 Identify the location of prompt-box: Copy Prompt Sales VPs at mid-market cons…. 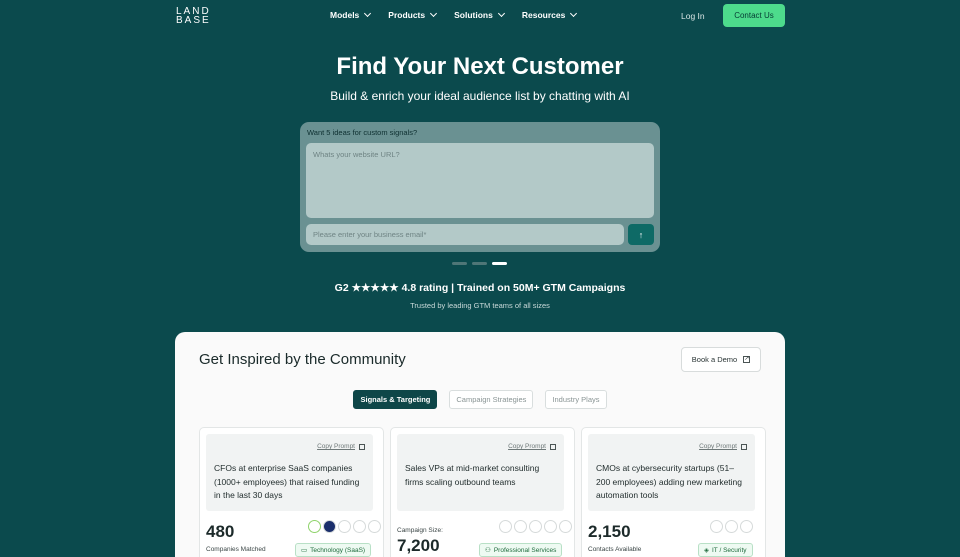
(480, 472).